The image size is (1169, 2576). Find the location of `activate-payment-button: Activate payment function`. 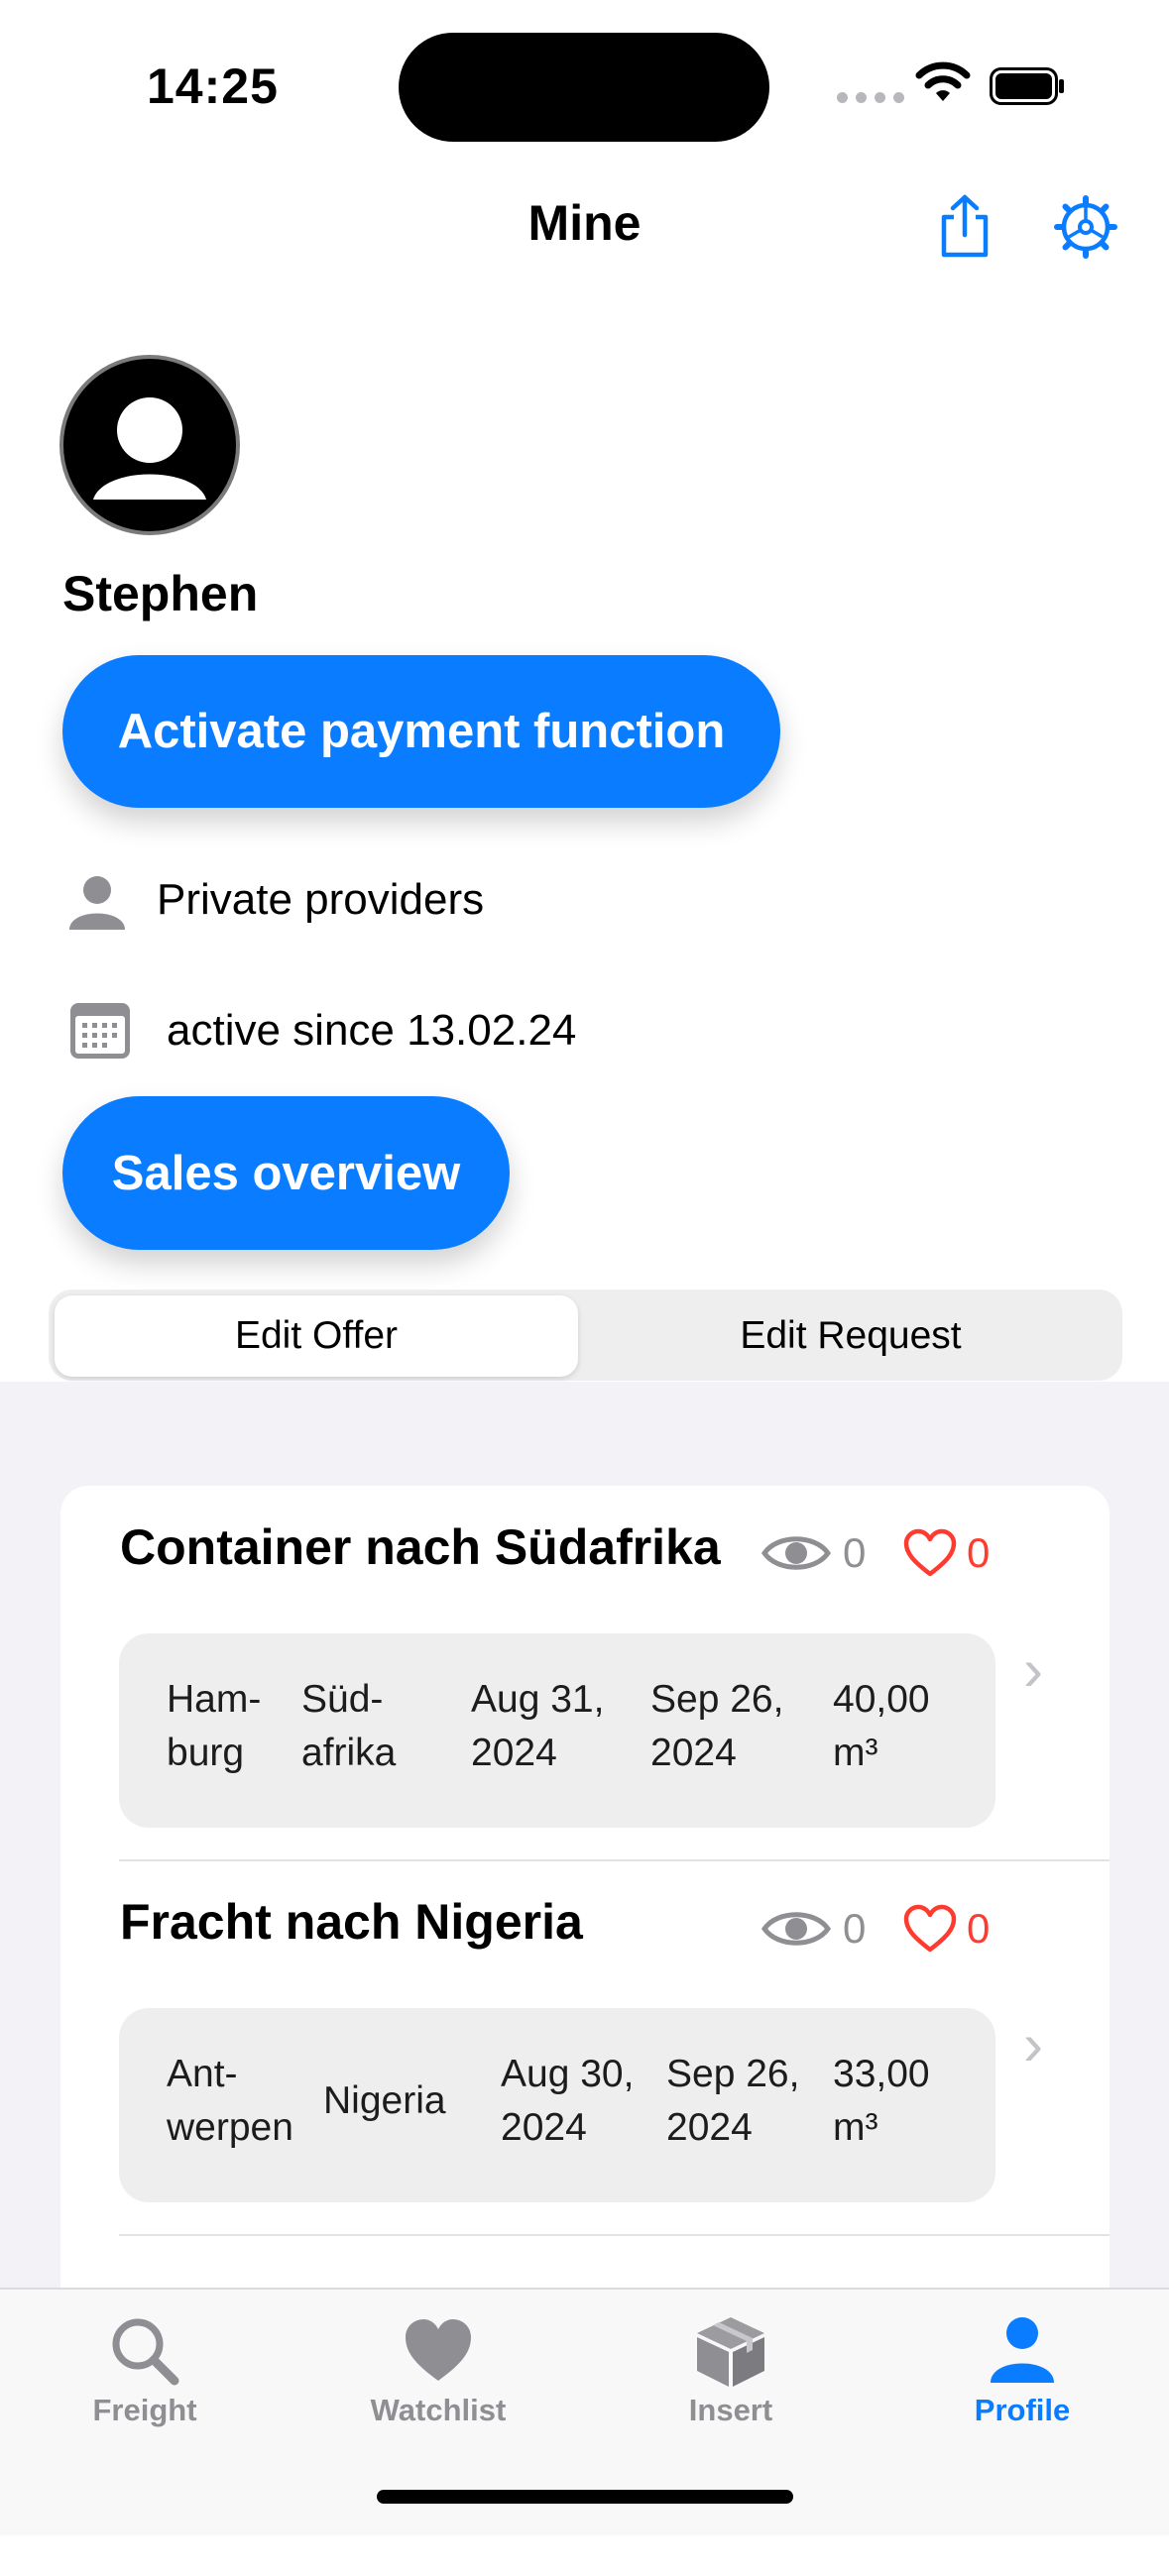

activate-payment-button: Activate payment function is located at coordinates (421, 731).